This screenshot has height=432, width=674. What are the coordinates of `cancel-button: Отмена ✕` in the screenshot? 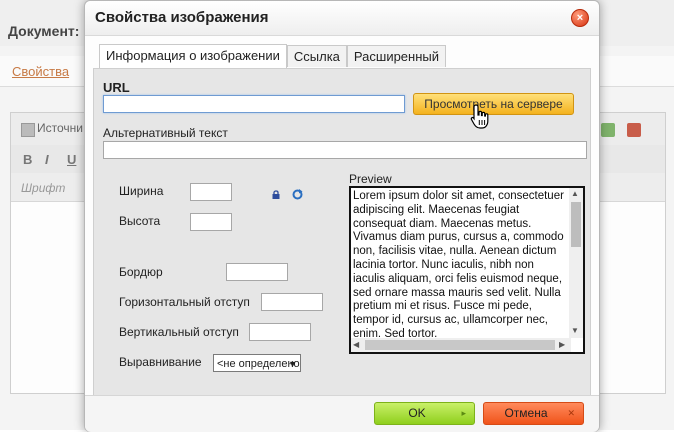 It's located at (533, 413).